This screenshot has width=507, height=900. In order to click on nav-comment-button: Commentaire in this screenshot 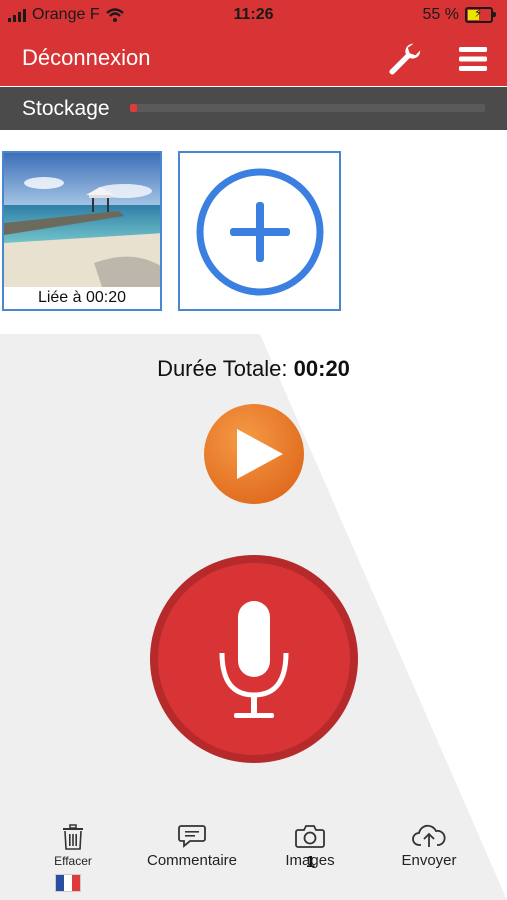, I will do `click(192, 846)`.